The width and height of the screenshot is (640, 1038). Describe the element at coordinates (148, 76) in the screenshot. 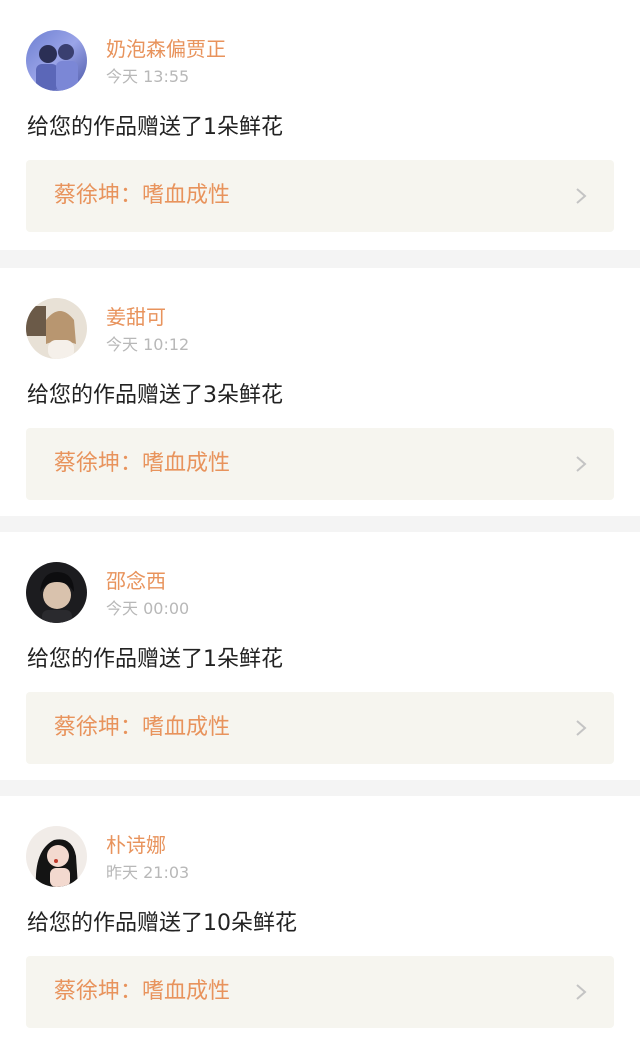

I see `timestamp: 今天 13:55` at that location.